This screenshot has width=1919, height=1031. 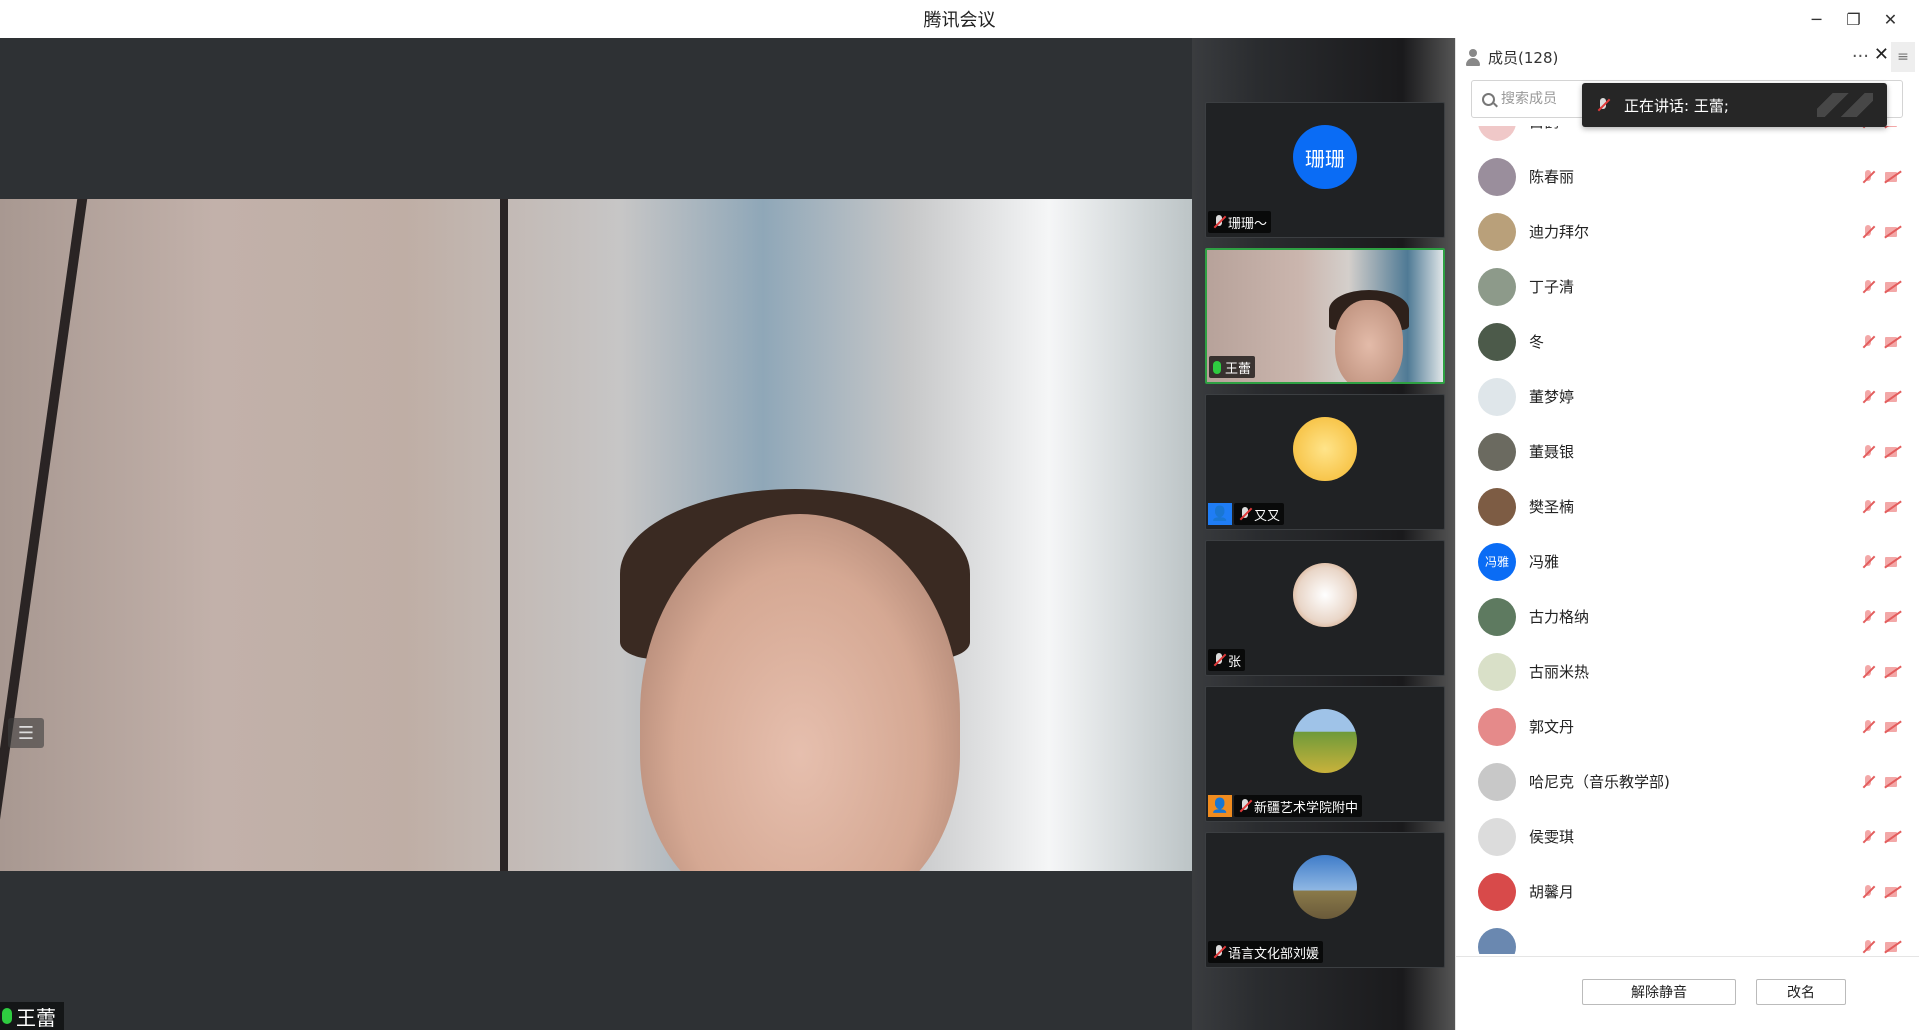 What do you see at coordinates (1248, 224) in the screenshot?
I see `tile-name: 珊珊～` at bounding box center [1248, 224].